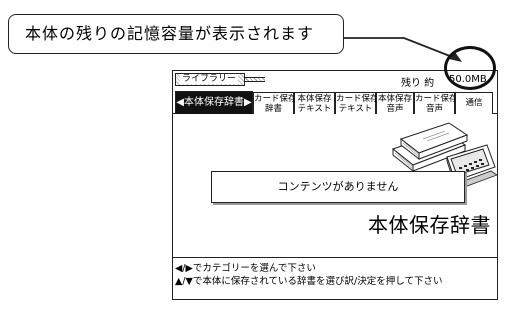 The height and width of the screenshot is (320, 520). I want to click on library-tab-decoration, so click(255, 79).